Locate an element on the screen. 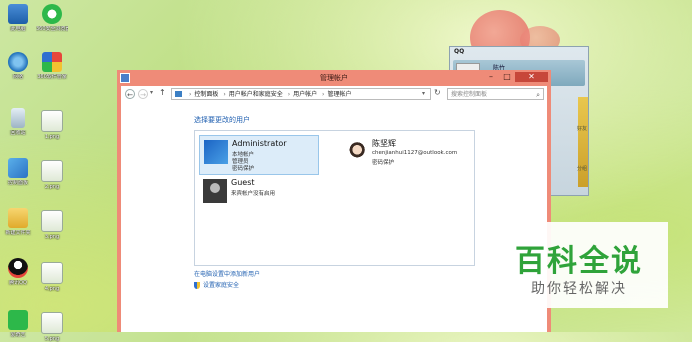 This screenshot has height=342, width=692. address-bar: › 控制面板 › 用户帐户和家庭安全 › 用户帐户 › 管理帐户 is located at coordinates (301, 94).